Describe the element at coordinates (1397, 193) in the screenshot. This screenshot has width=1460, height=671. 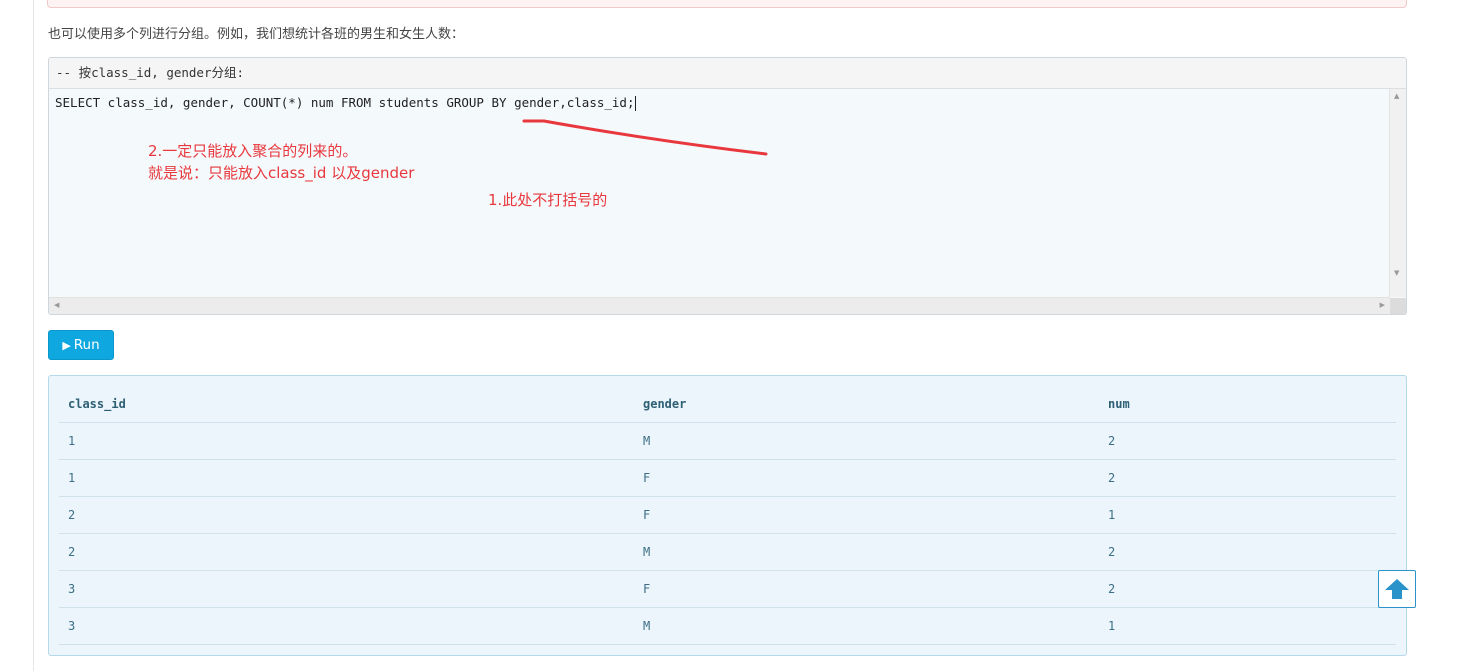
I see `vertical-scrollbar: ▲ ▼` at that location.